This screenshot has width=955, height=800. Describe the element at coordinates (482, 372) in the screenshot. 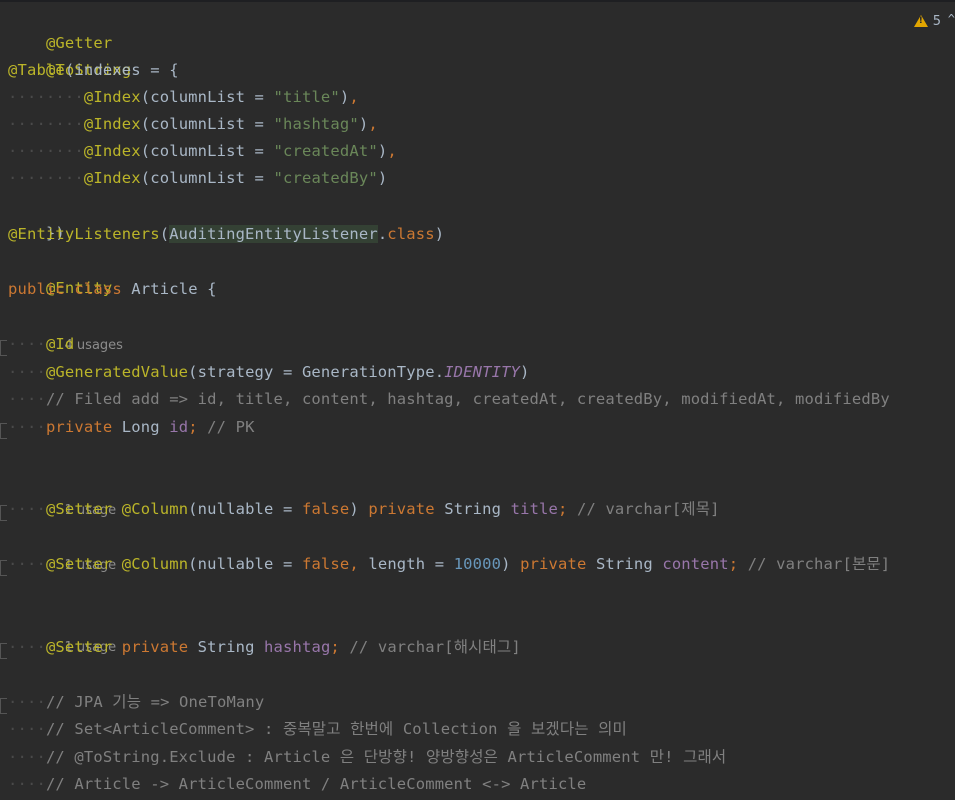

I see `constant-token: IDENTITY` at that location.